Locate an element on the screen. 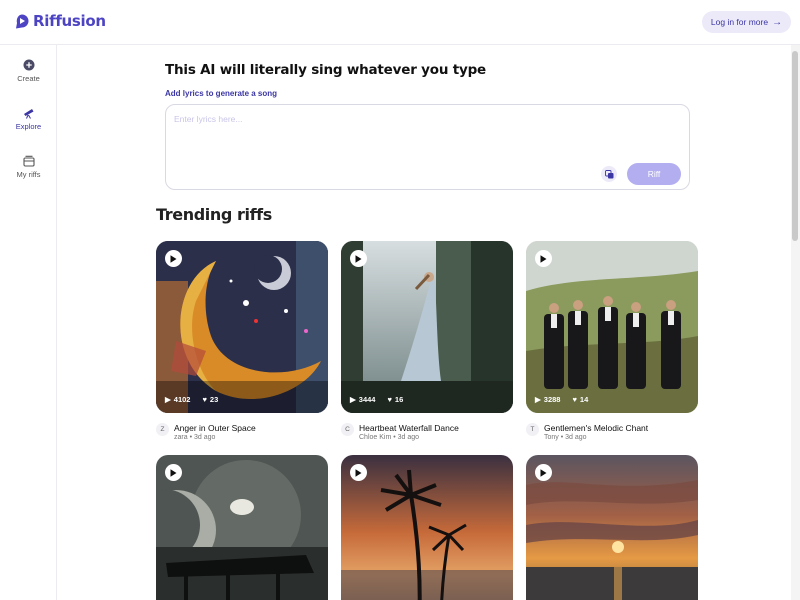 Image resolution: width=800 pixels, height=600 pixels. riff-meta: Z Anger in Outer Space zara • 3d ago is located at coordinates (242, 437).